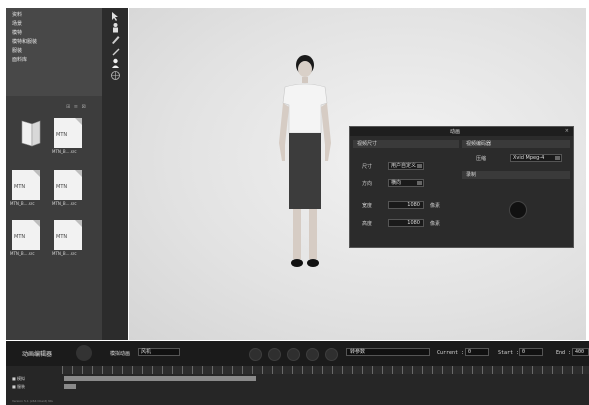 The width and height of the screenshot is (589, 405). What do you see at coordinates (367, 184) in the screenshot?
I see `orientation-label: 方向` at bounding box center [367, 184].